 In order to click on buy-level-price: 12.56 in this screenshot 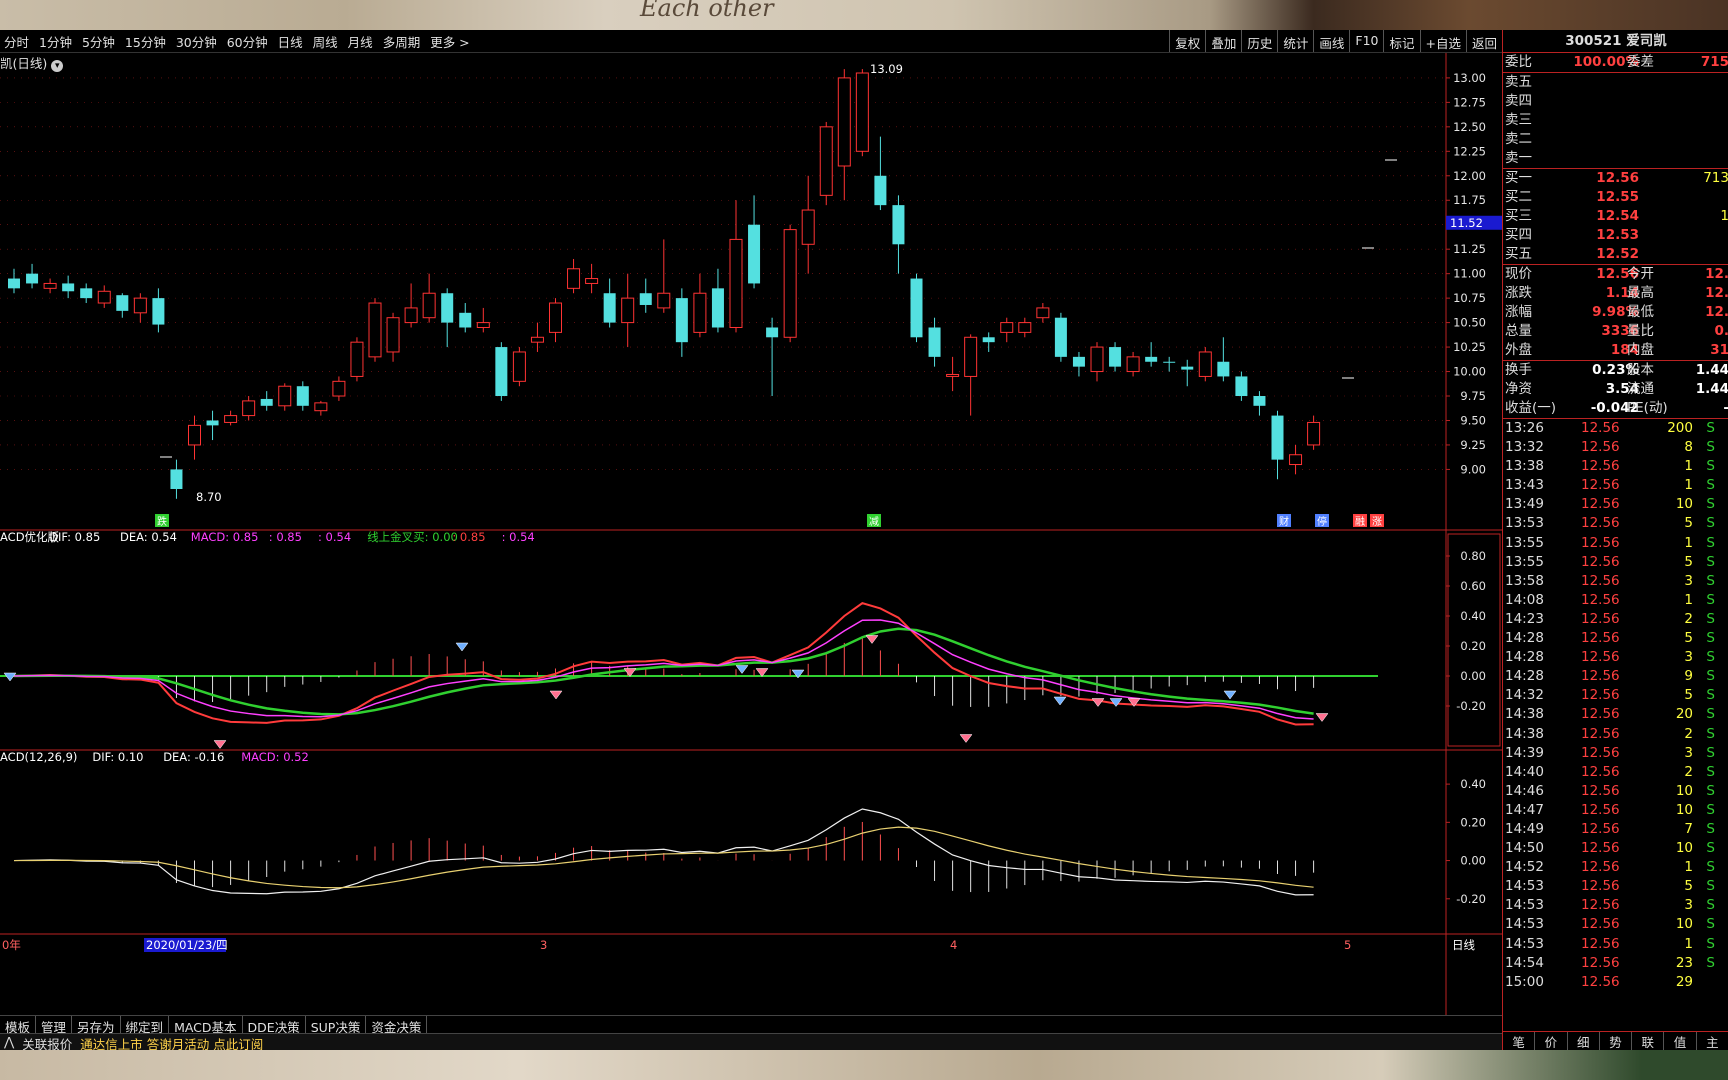, I will do `click(1617, 178)`.